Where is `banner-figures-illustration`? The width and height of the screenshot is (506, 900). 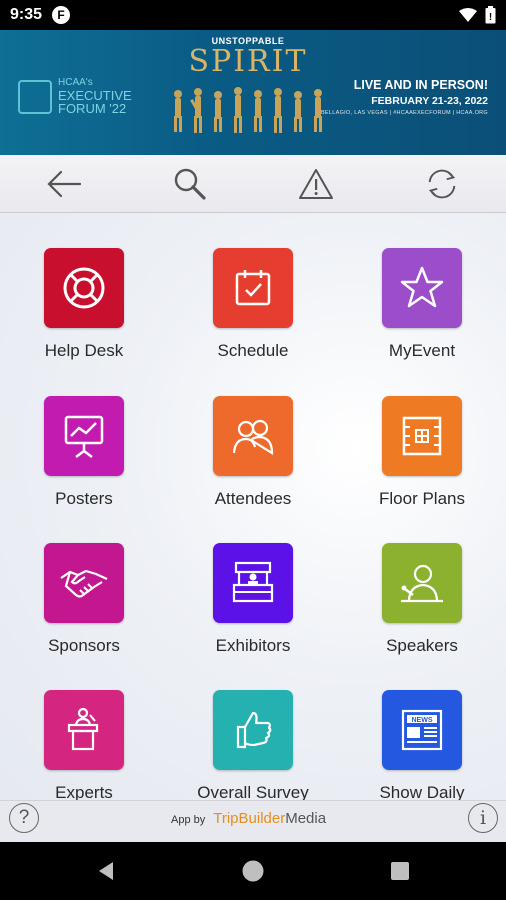
banner-figures-illustration is located at coordinates (248, 110).